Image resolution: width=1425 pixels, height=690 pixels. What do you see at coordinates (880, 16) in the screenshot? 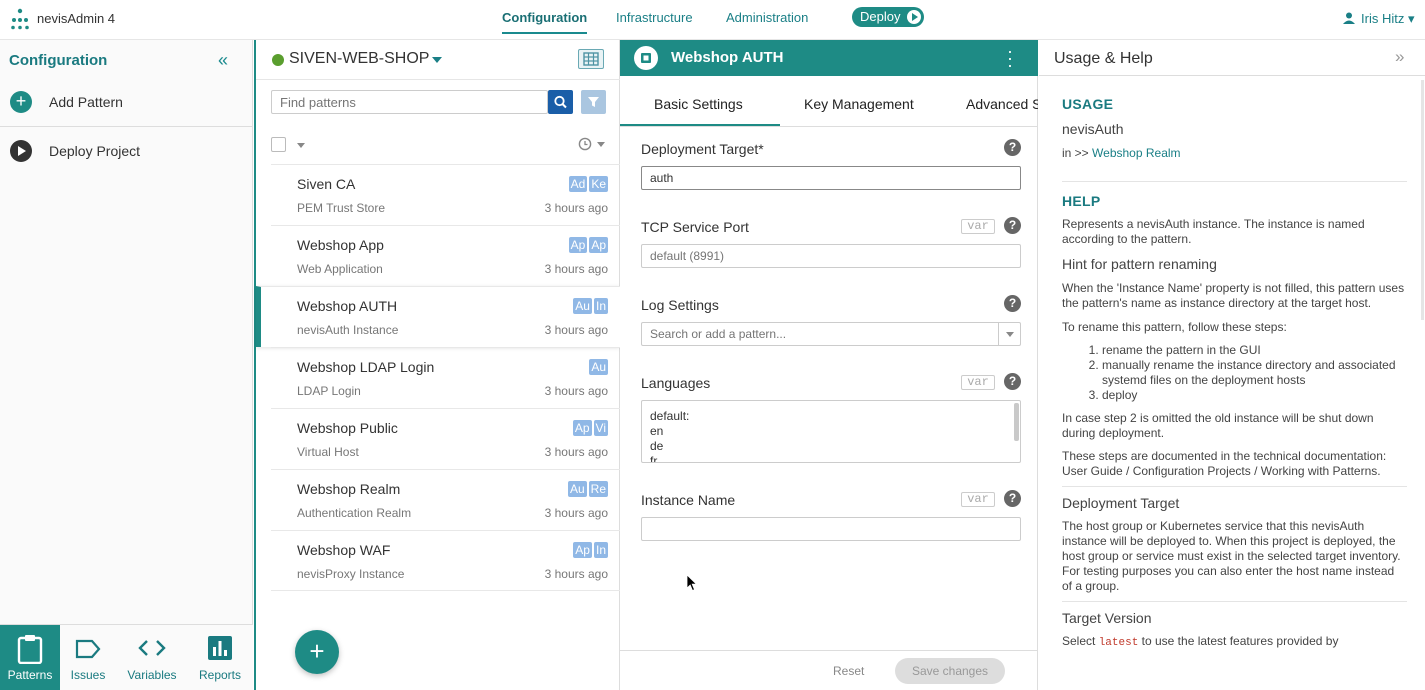
I see `deploy-label: Deploy` at bounding box center [880, 16].